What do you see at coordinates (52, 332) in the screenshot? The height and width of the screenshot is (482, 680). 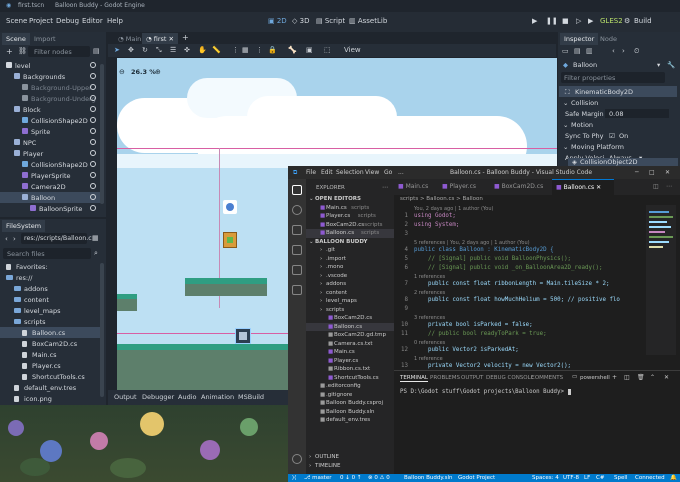 I see `filesystem-file: Balloon.cs` at bounding box center [52, 332].